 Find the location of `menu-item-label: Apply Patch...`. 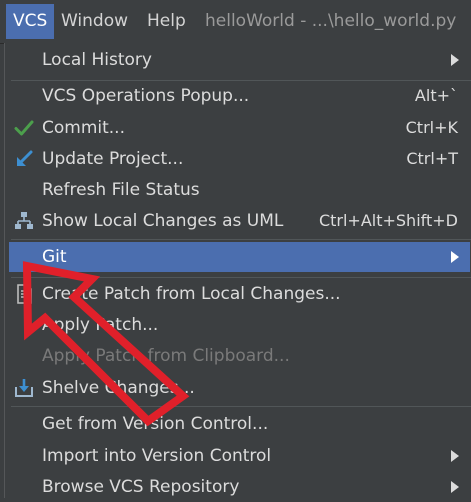

menu-item-label: Apply Patch... is located at coordinates (100, 325).